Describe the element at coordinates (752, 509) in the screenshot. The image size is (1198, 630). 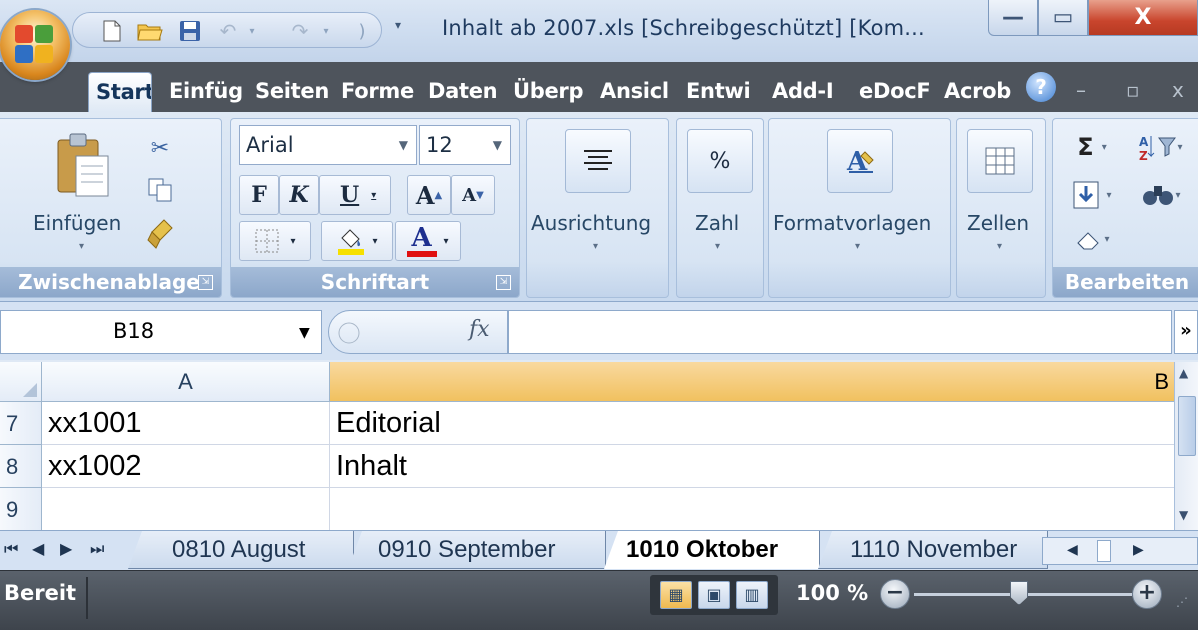
I see `cell-b9` at that location.